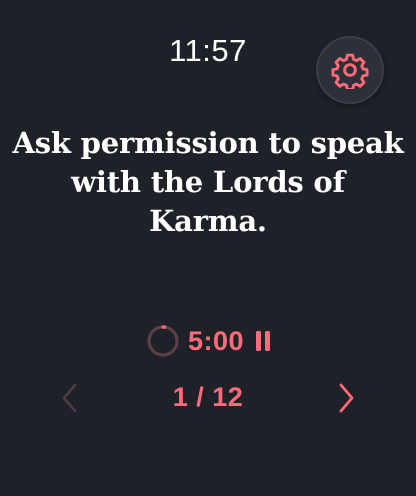 This screenshot has width=416, height=496. I want to click on pager: 1 / 12, so click(208, 398).